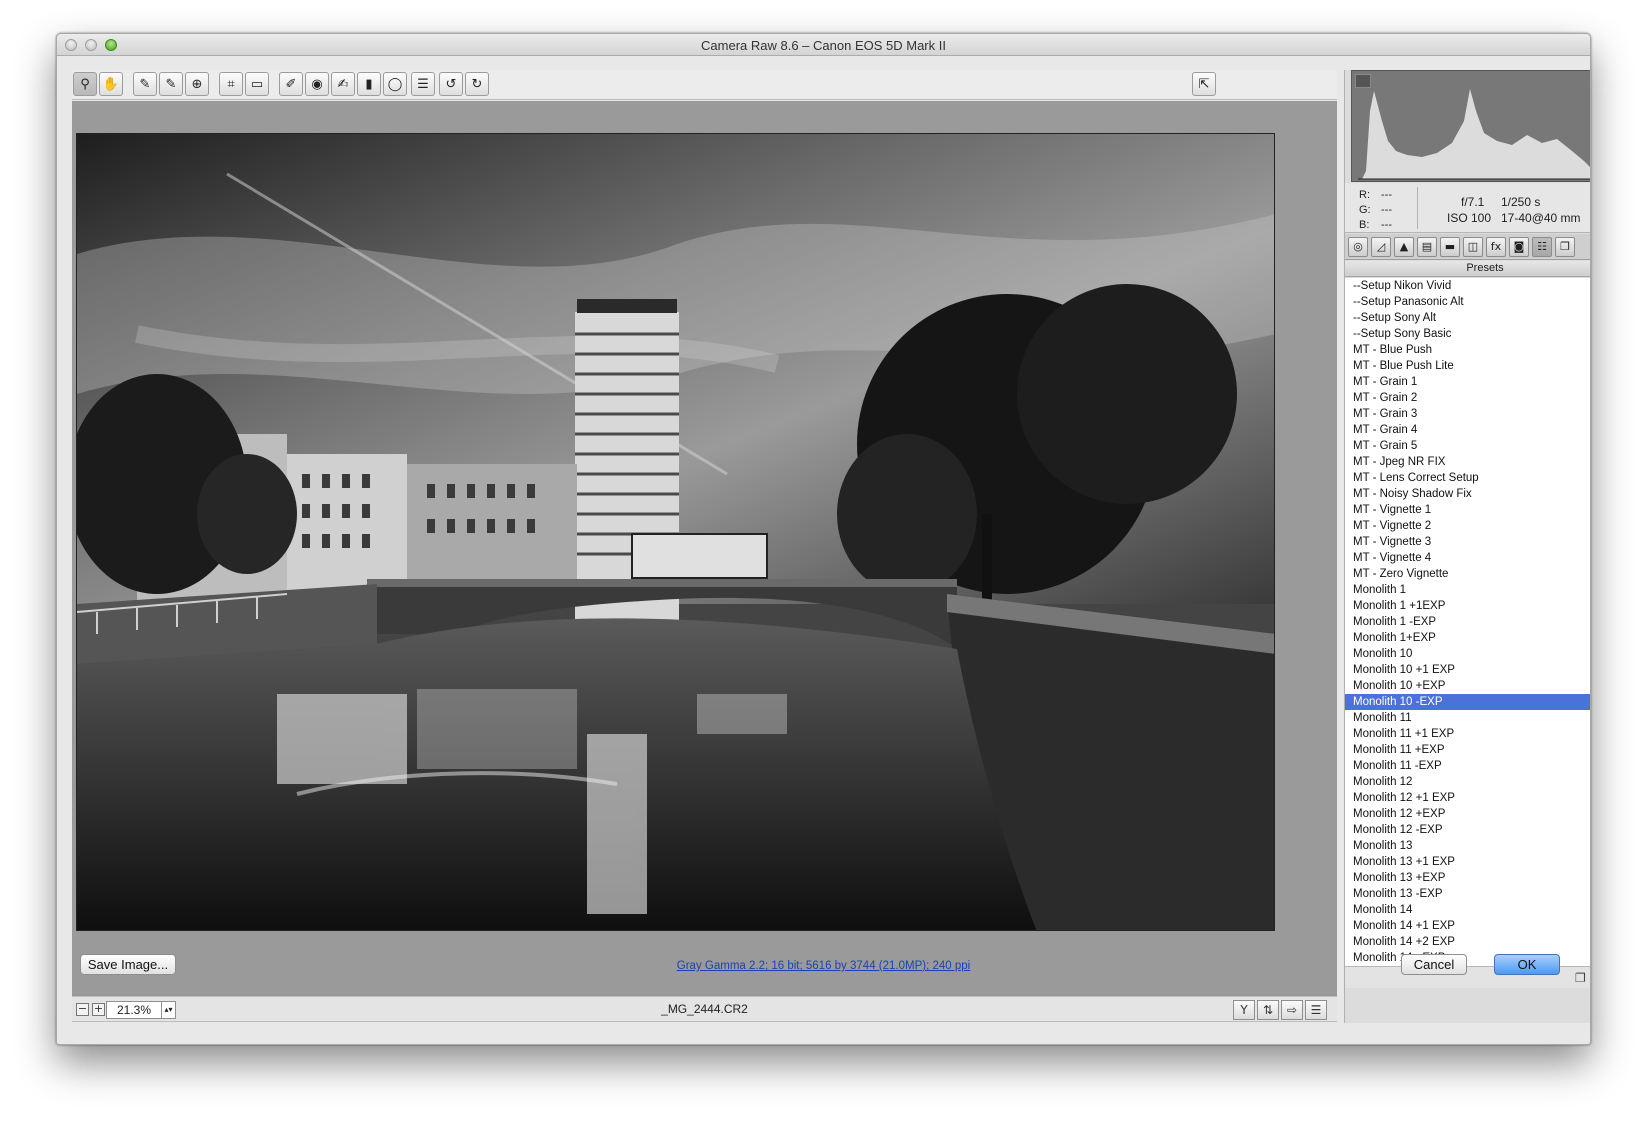  What do you see at coordinates (704, 1009) in the screenshot?
I see `status-bar: − + 21.3% ▴▾ _MG_2444.CR2 Y ⇅ ⇨ ☰` at bounding box center [704, 1009].